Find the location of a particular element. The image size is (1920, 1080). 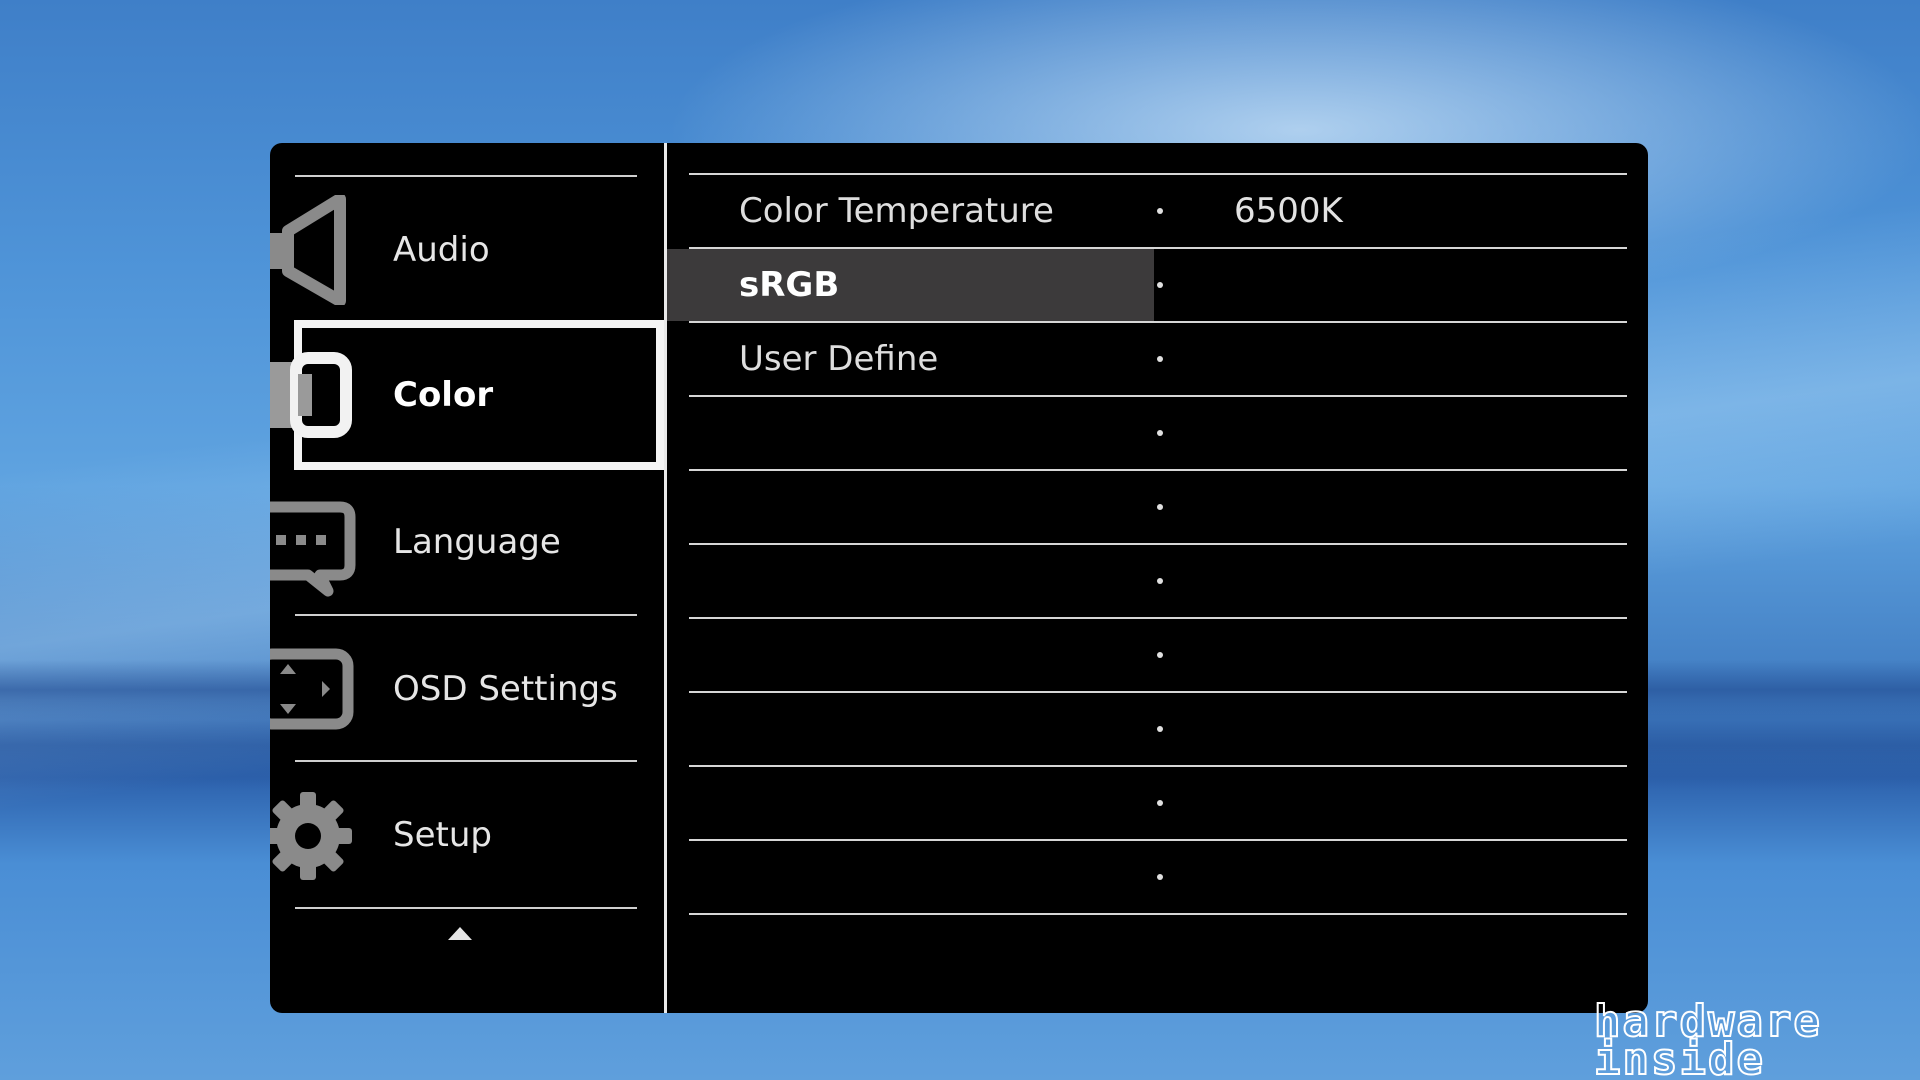

option-name: Color Temperature is located at coordinates (896, 211).